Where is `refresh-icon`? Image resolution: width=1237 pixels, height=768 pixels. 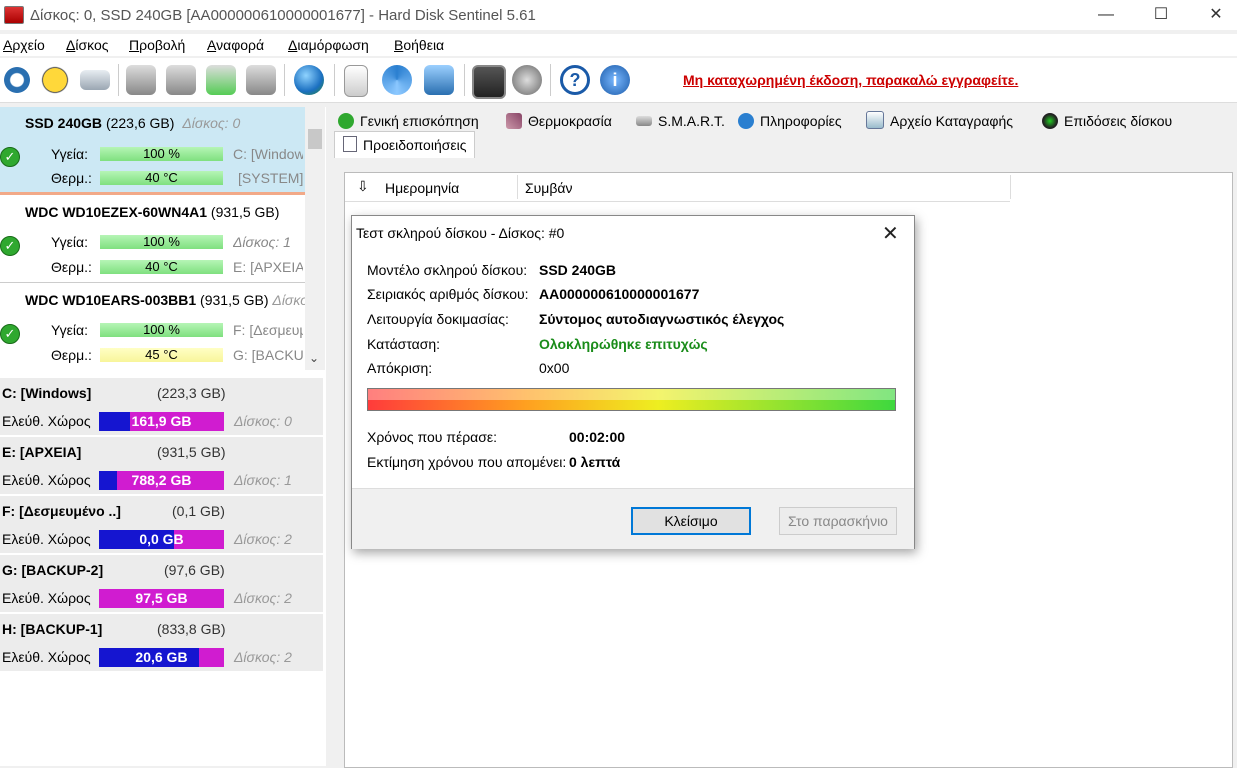
refresh-icon is located at coordinates (17, 80).